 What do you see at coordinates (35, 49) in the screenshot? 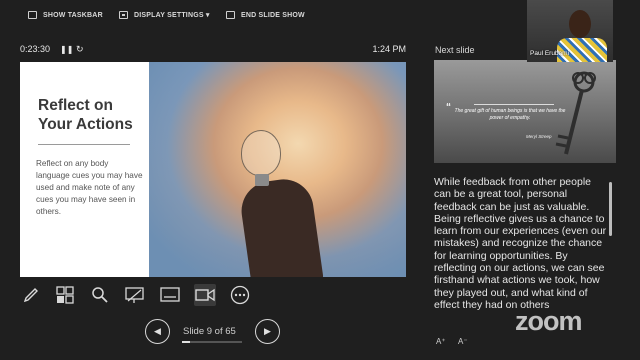
I see `elapsed-timer: 0:23:30` at bounding box center [35, 49].